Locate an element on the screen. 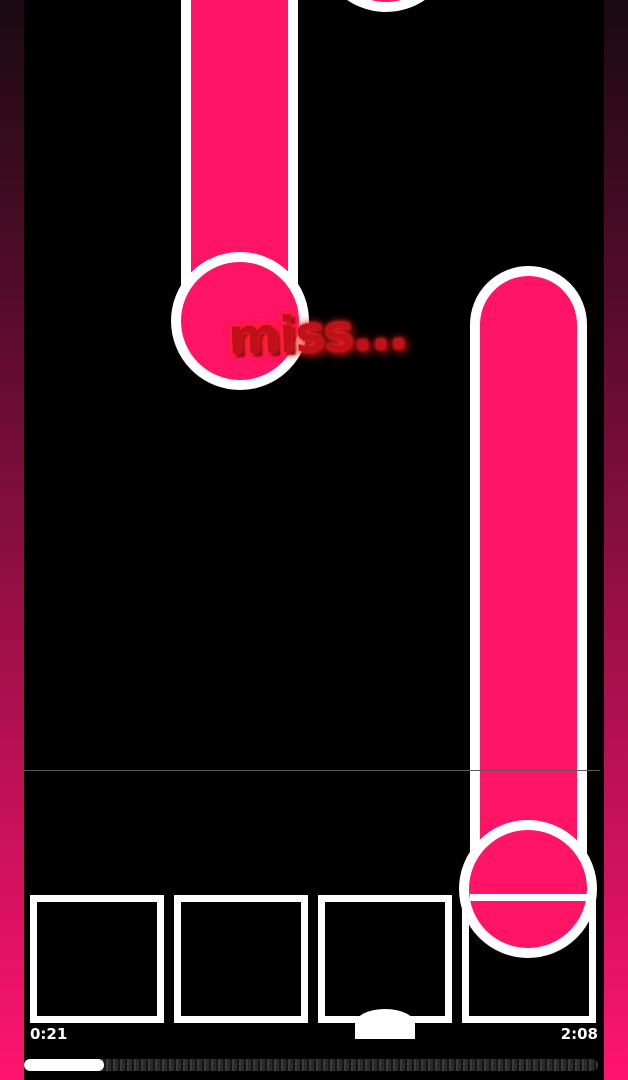 Image resolution: width=628 pixels, height=1080 pixels. hold-note-body-active is located at coordinates (528, 578).